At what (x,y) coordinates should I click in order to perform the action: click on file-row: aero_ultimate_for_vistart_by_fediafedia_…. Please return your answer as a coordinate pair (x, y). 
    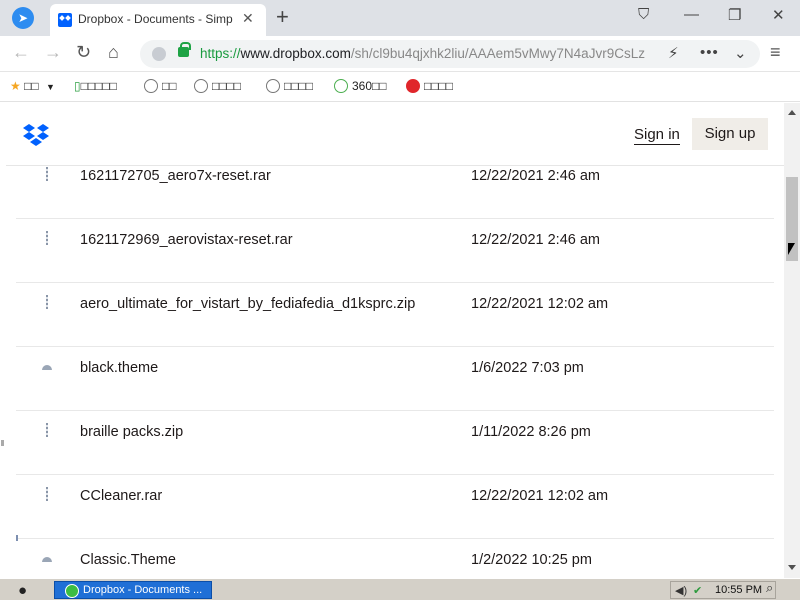
    Looking at the image, I should click on (395, 315).